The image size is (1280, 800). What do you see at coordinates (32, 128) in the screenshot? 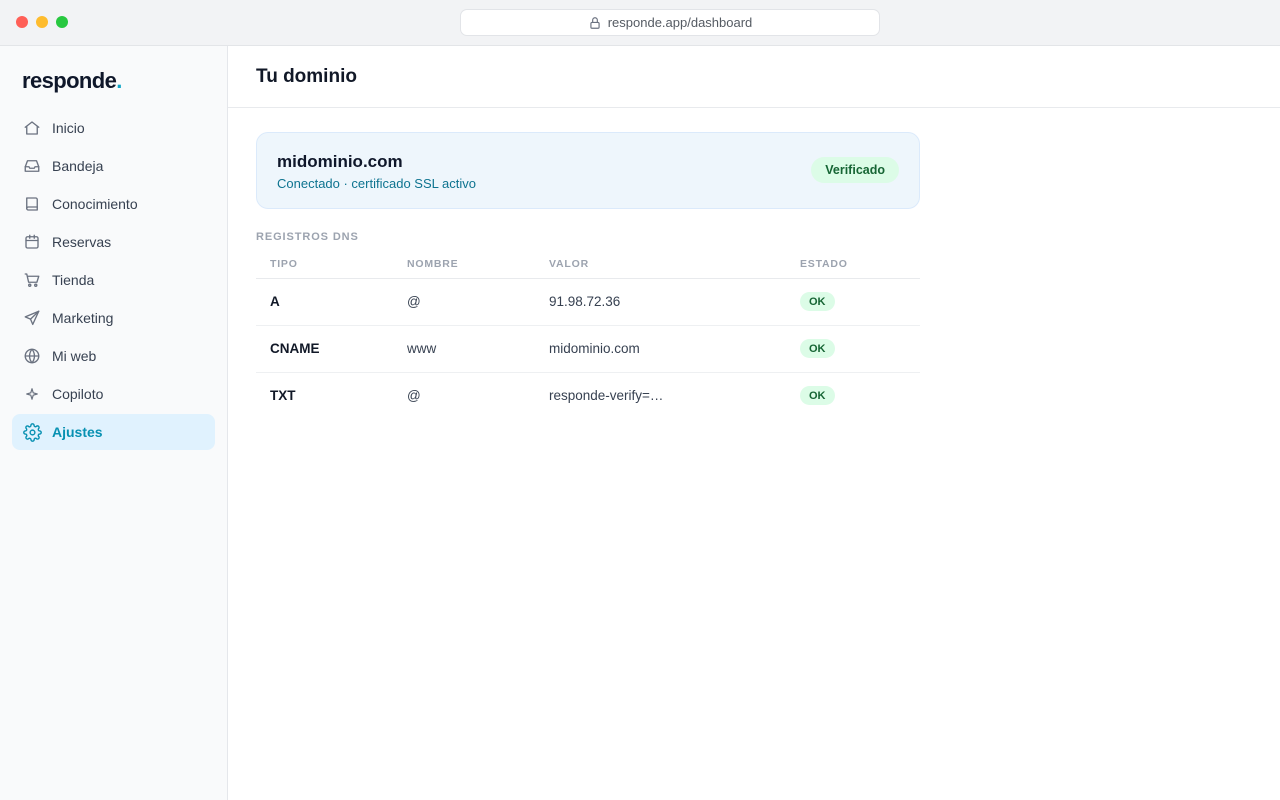
I see `home-icon` at bounding box center [32, 128].